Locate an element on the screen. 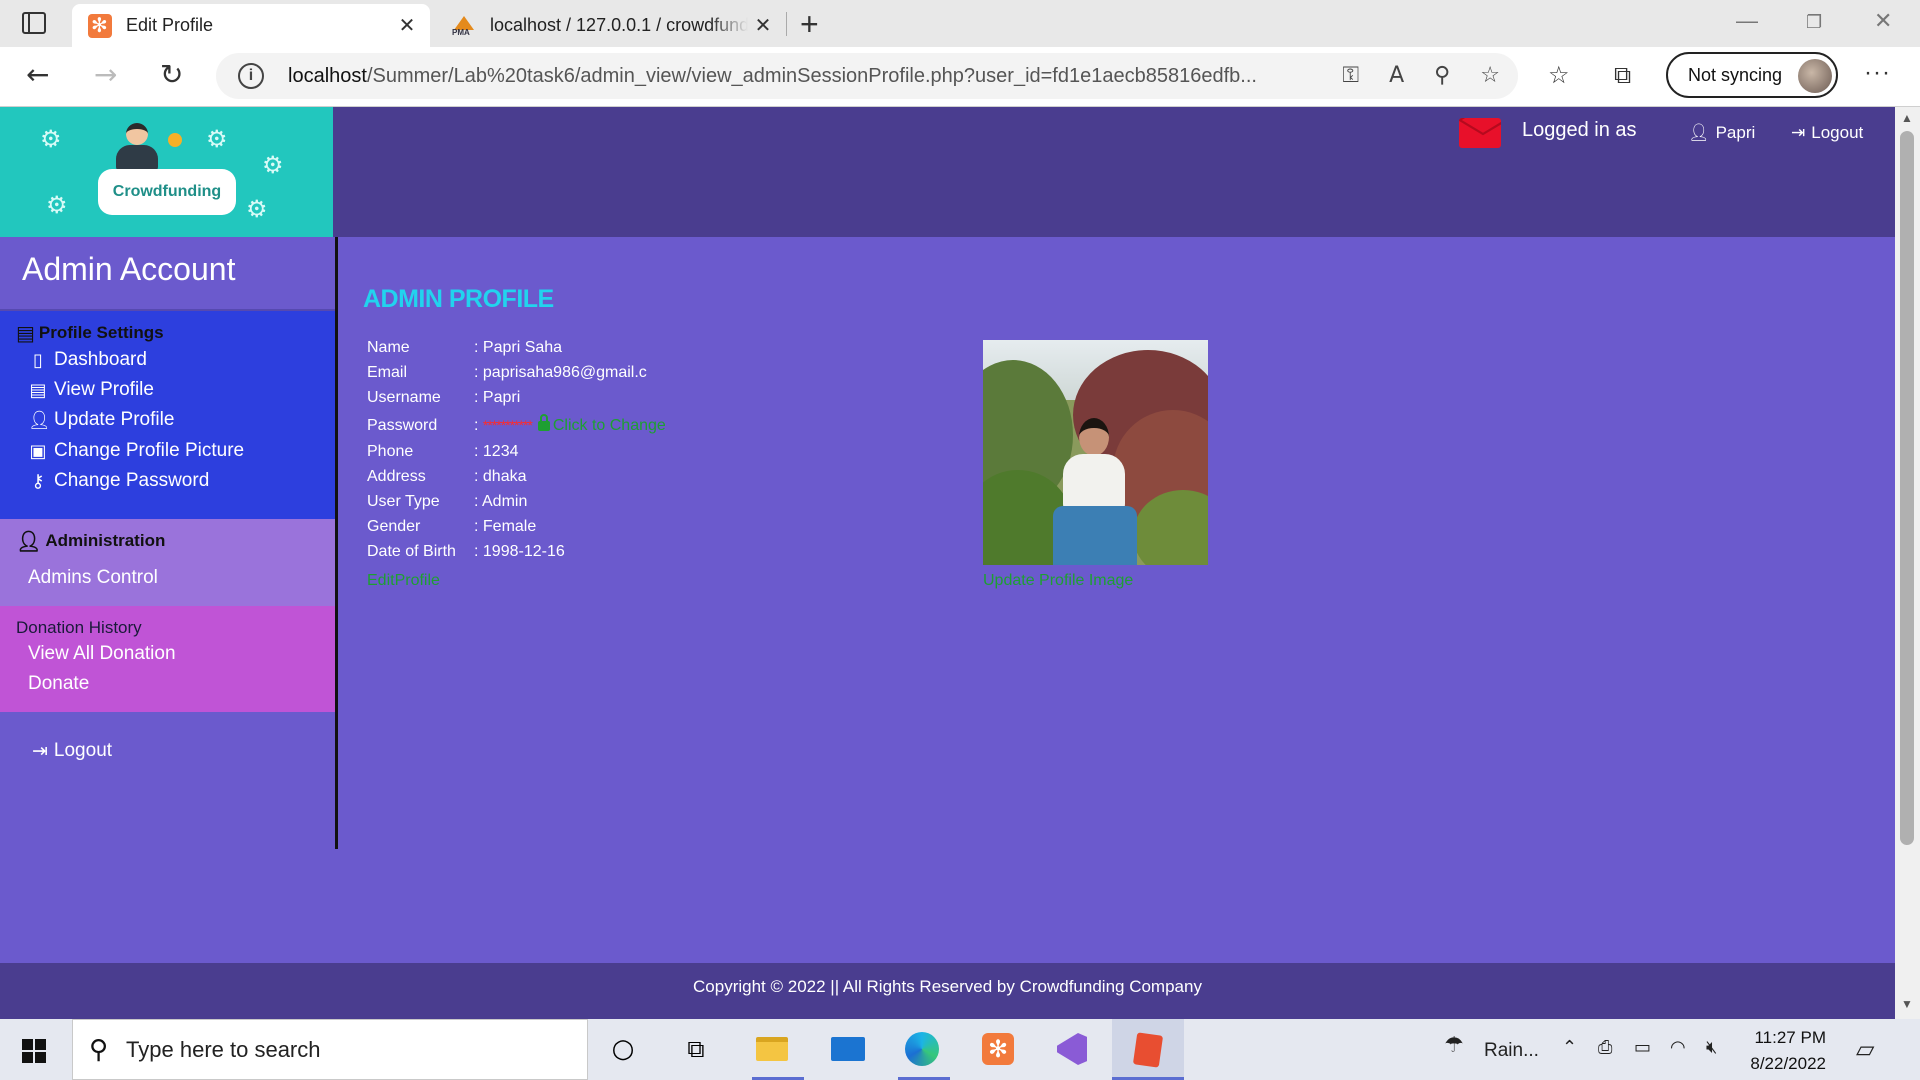 This screenshot has width=1920, height=1080. system-clock: 11:27 PM 8/22/2022 is located at coordinates (1781, 1051).